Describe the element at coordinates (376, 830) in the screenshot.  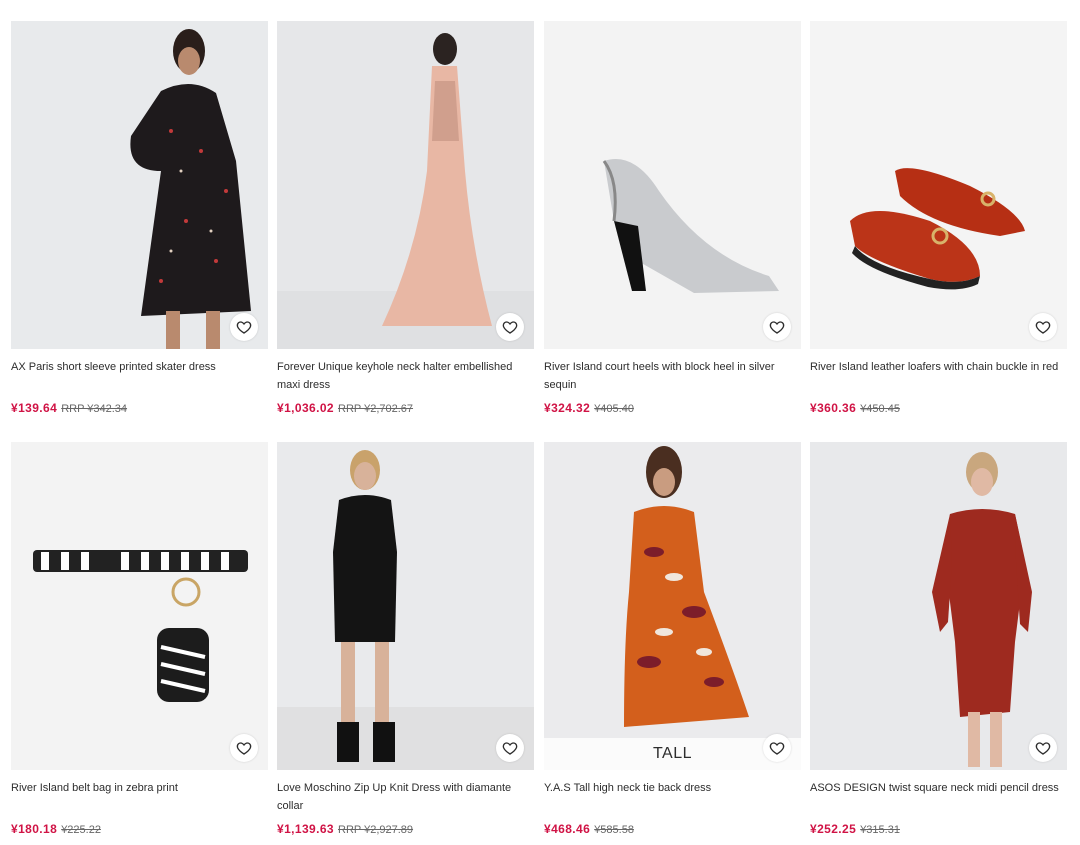
I see `original-price: RRP ¥2,927.89` at that location.